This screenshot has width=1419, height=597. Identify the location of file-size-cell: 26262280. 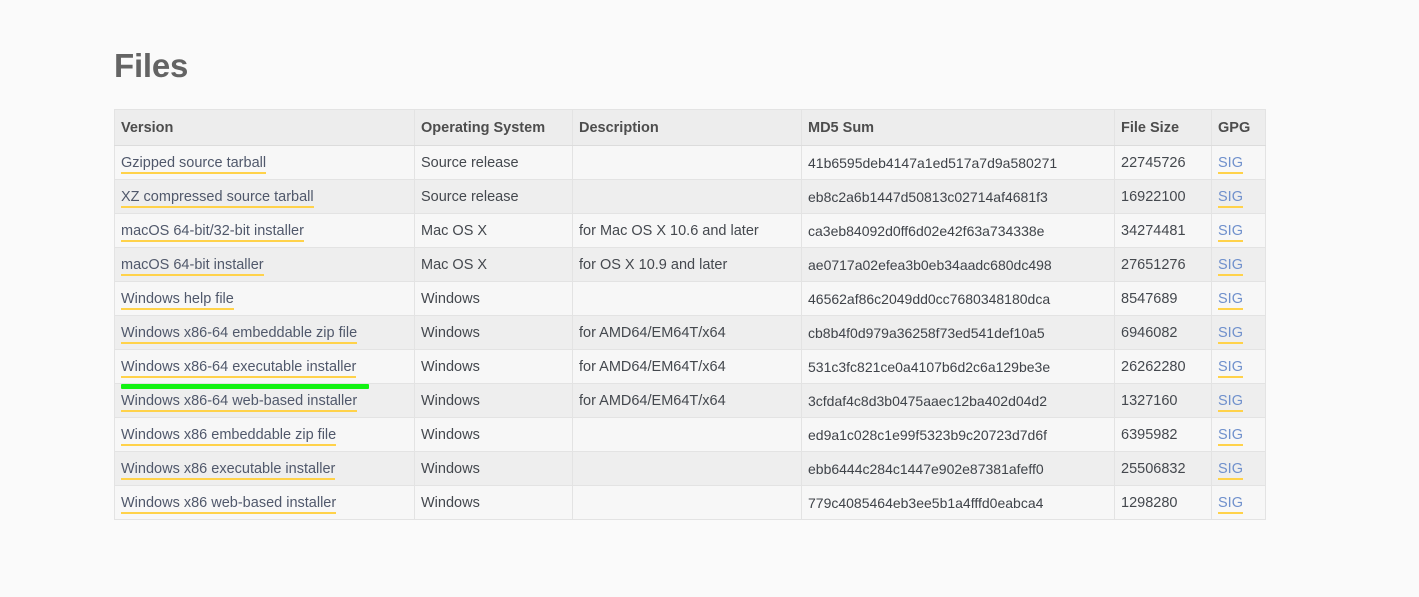
(1163, 366).